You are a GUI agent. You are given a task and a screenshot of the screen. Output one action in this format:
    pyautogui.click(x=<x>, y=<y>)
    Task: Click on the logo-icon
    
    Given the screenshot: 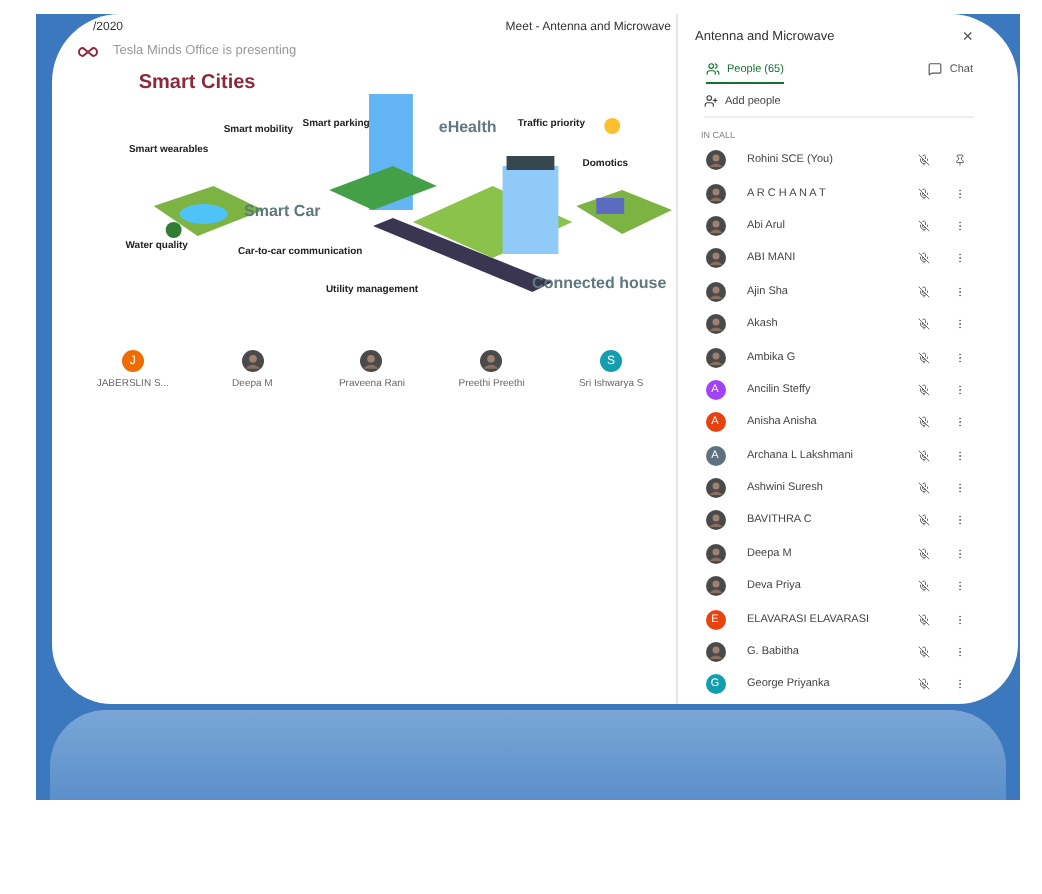 What is the action you would take?
    pyautogui.click(x=87, y=51)
    